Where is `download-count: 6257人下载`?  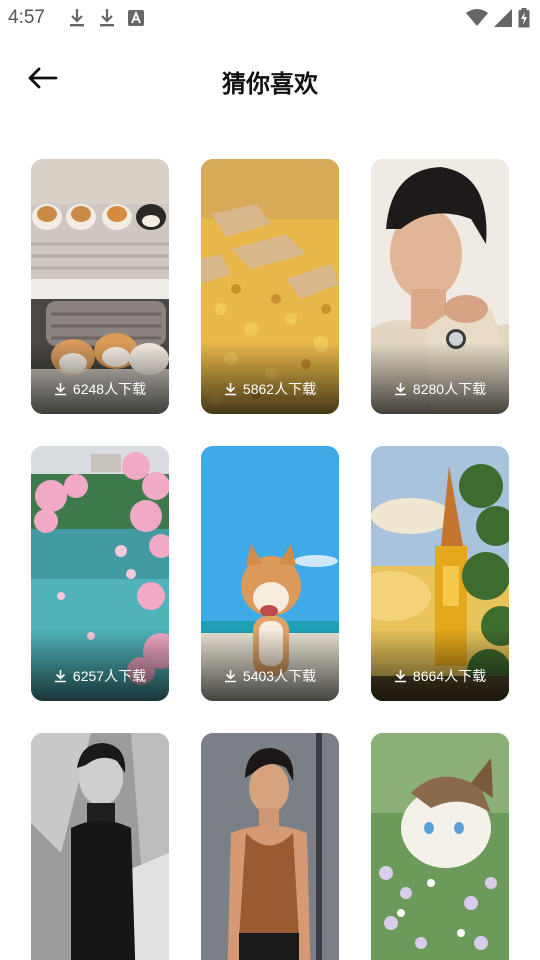
download-count: 6257人下载 is located at coordinates (100, 676).